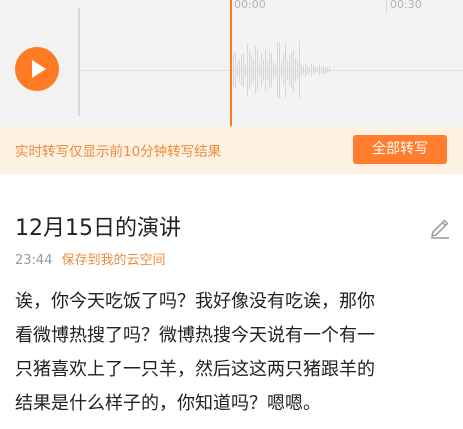 This screenshot has width=463, height=429. I want to click on playhead, so click(231, 63).